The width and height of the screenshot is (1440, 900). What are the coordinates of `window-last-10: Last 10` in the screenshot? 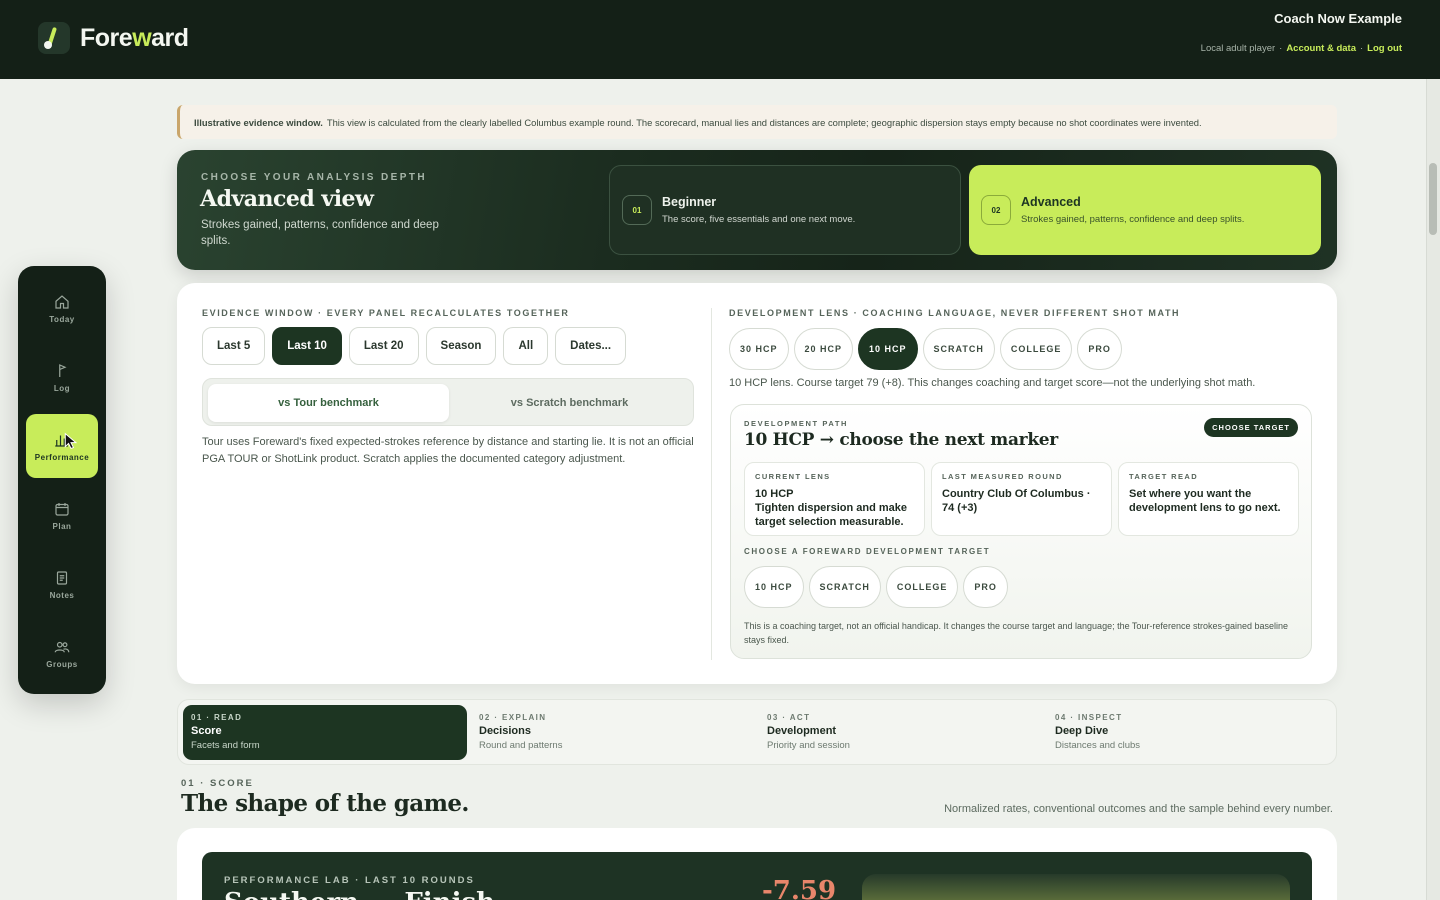 It's located at (307, 346).